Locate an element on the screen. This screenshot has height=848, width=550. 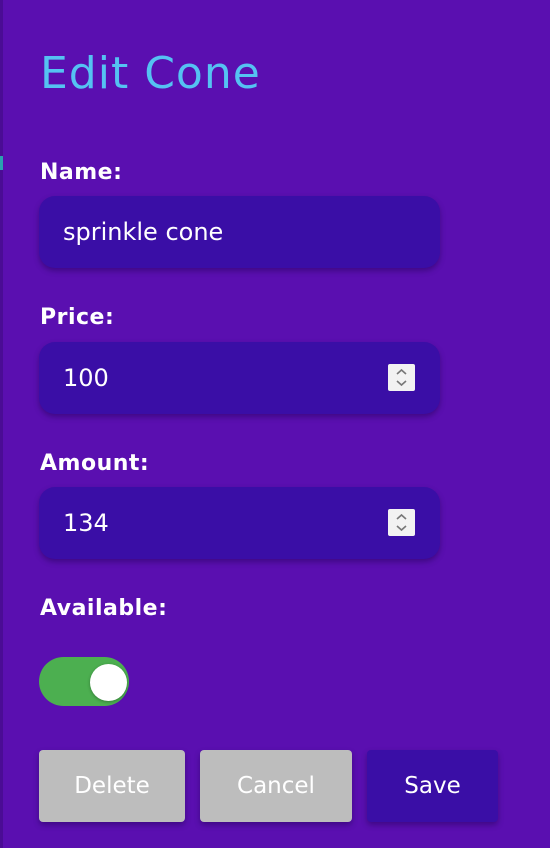
delete-button: Delete is located at coordinates (112, 786).